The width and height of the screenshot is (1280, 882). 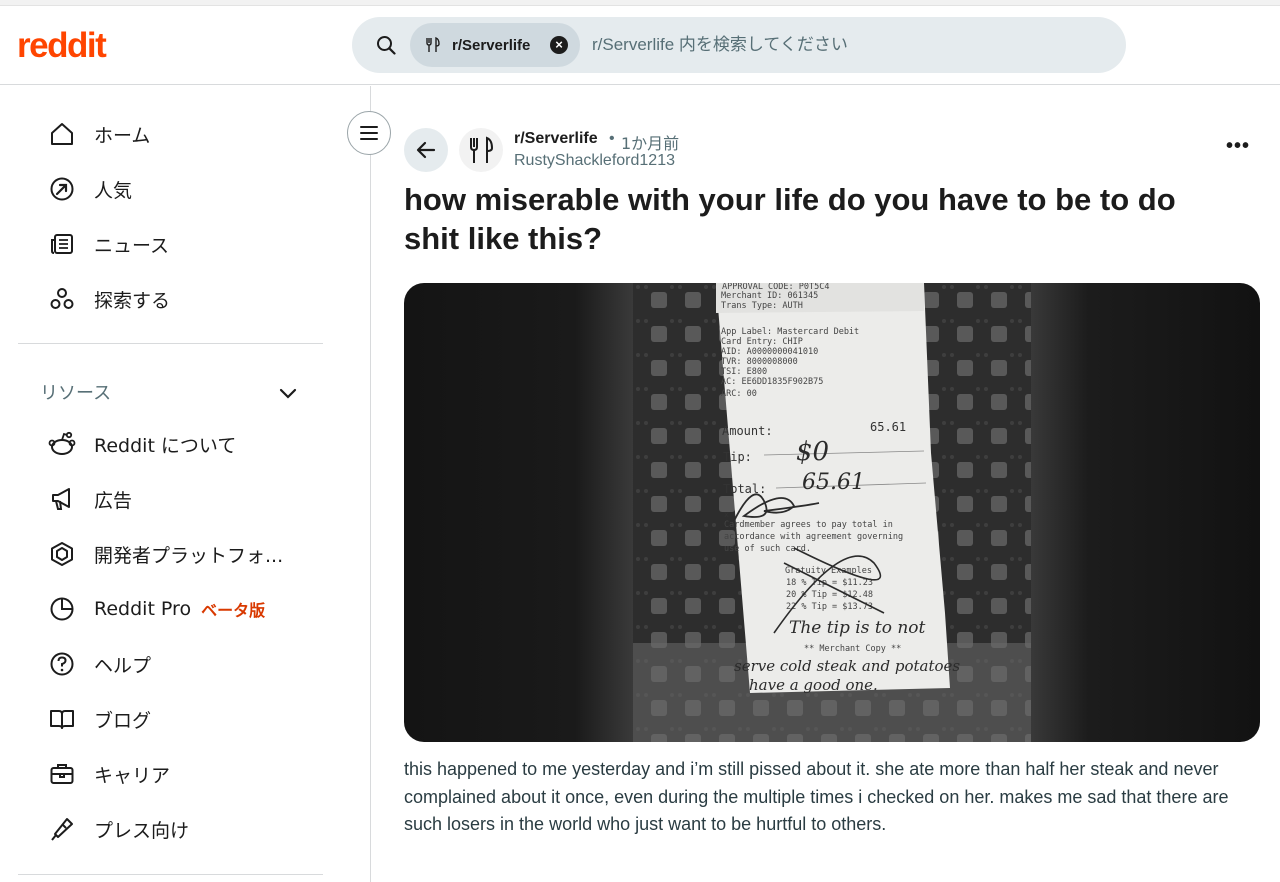 What do you see at coordinates (842, 45) in the screenshot?
I see `search-input` at bounding box center [842, 45].